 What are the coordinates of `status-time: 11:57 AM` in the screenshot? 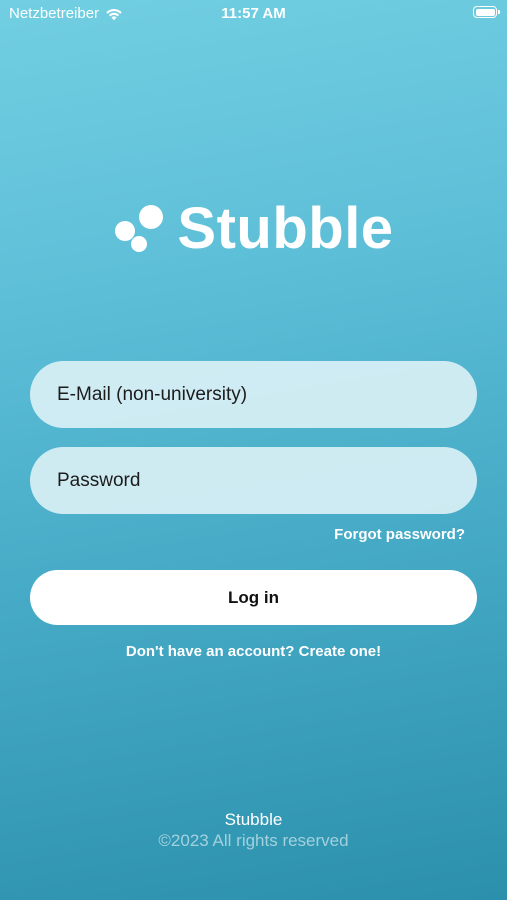 It's located at (253, 13).